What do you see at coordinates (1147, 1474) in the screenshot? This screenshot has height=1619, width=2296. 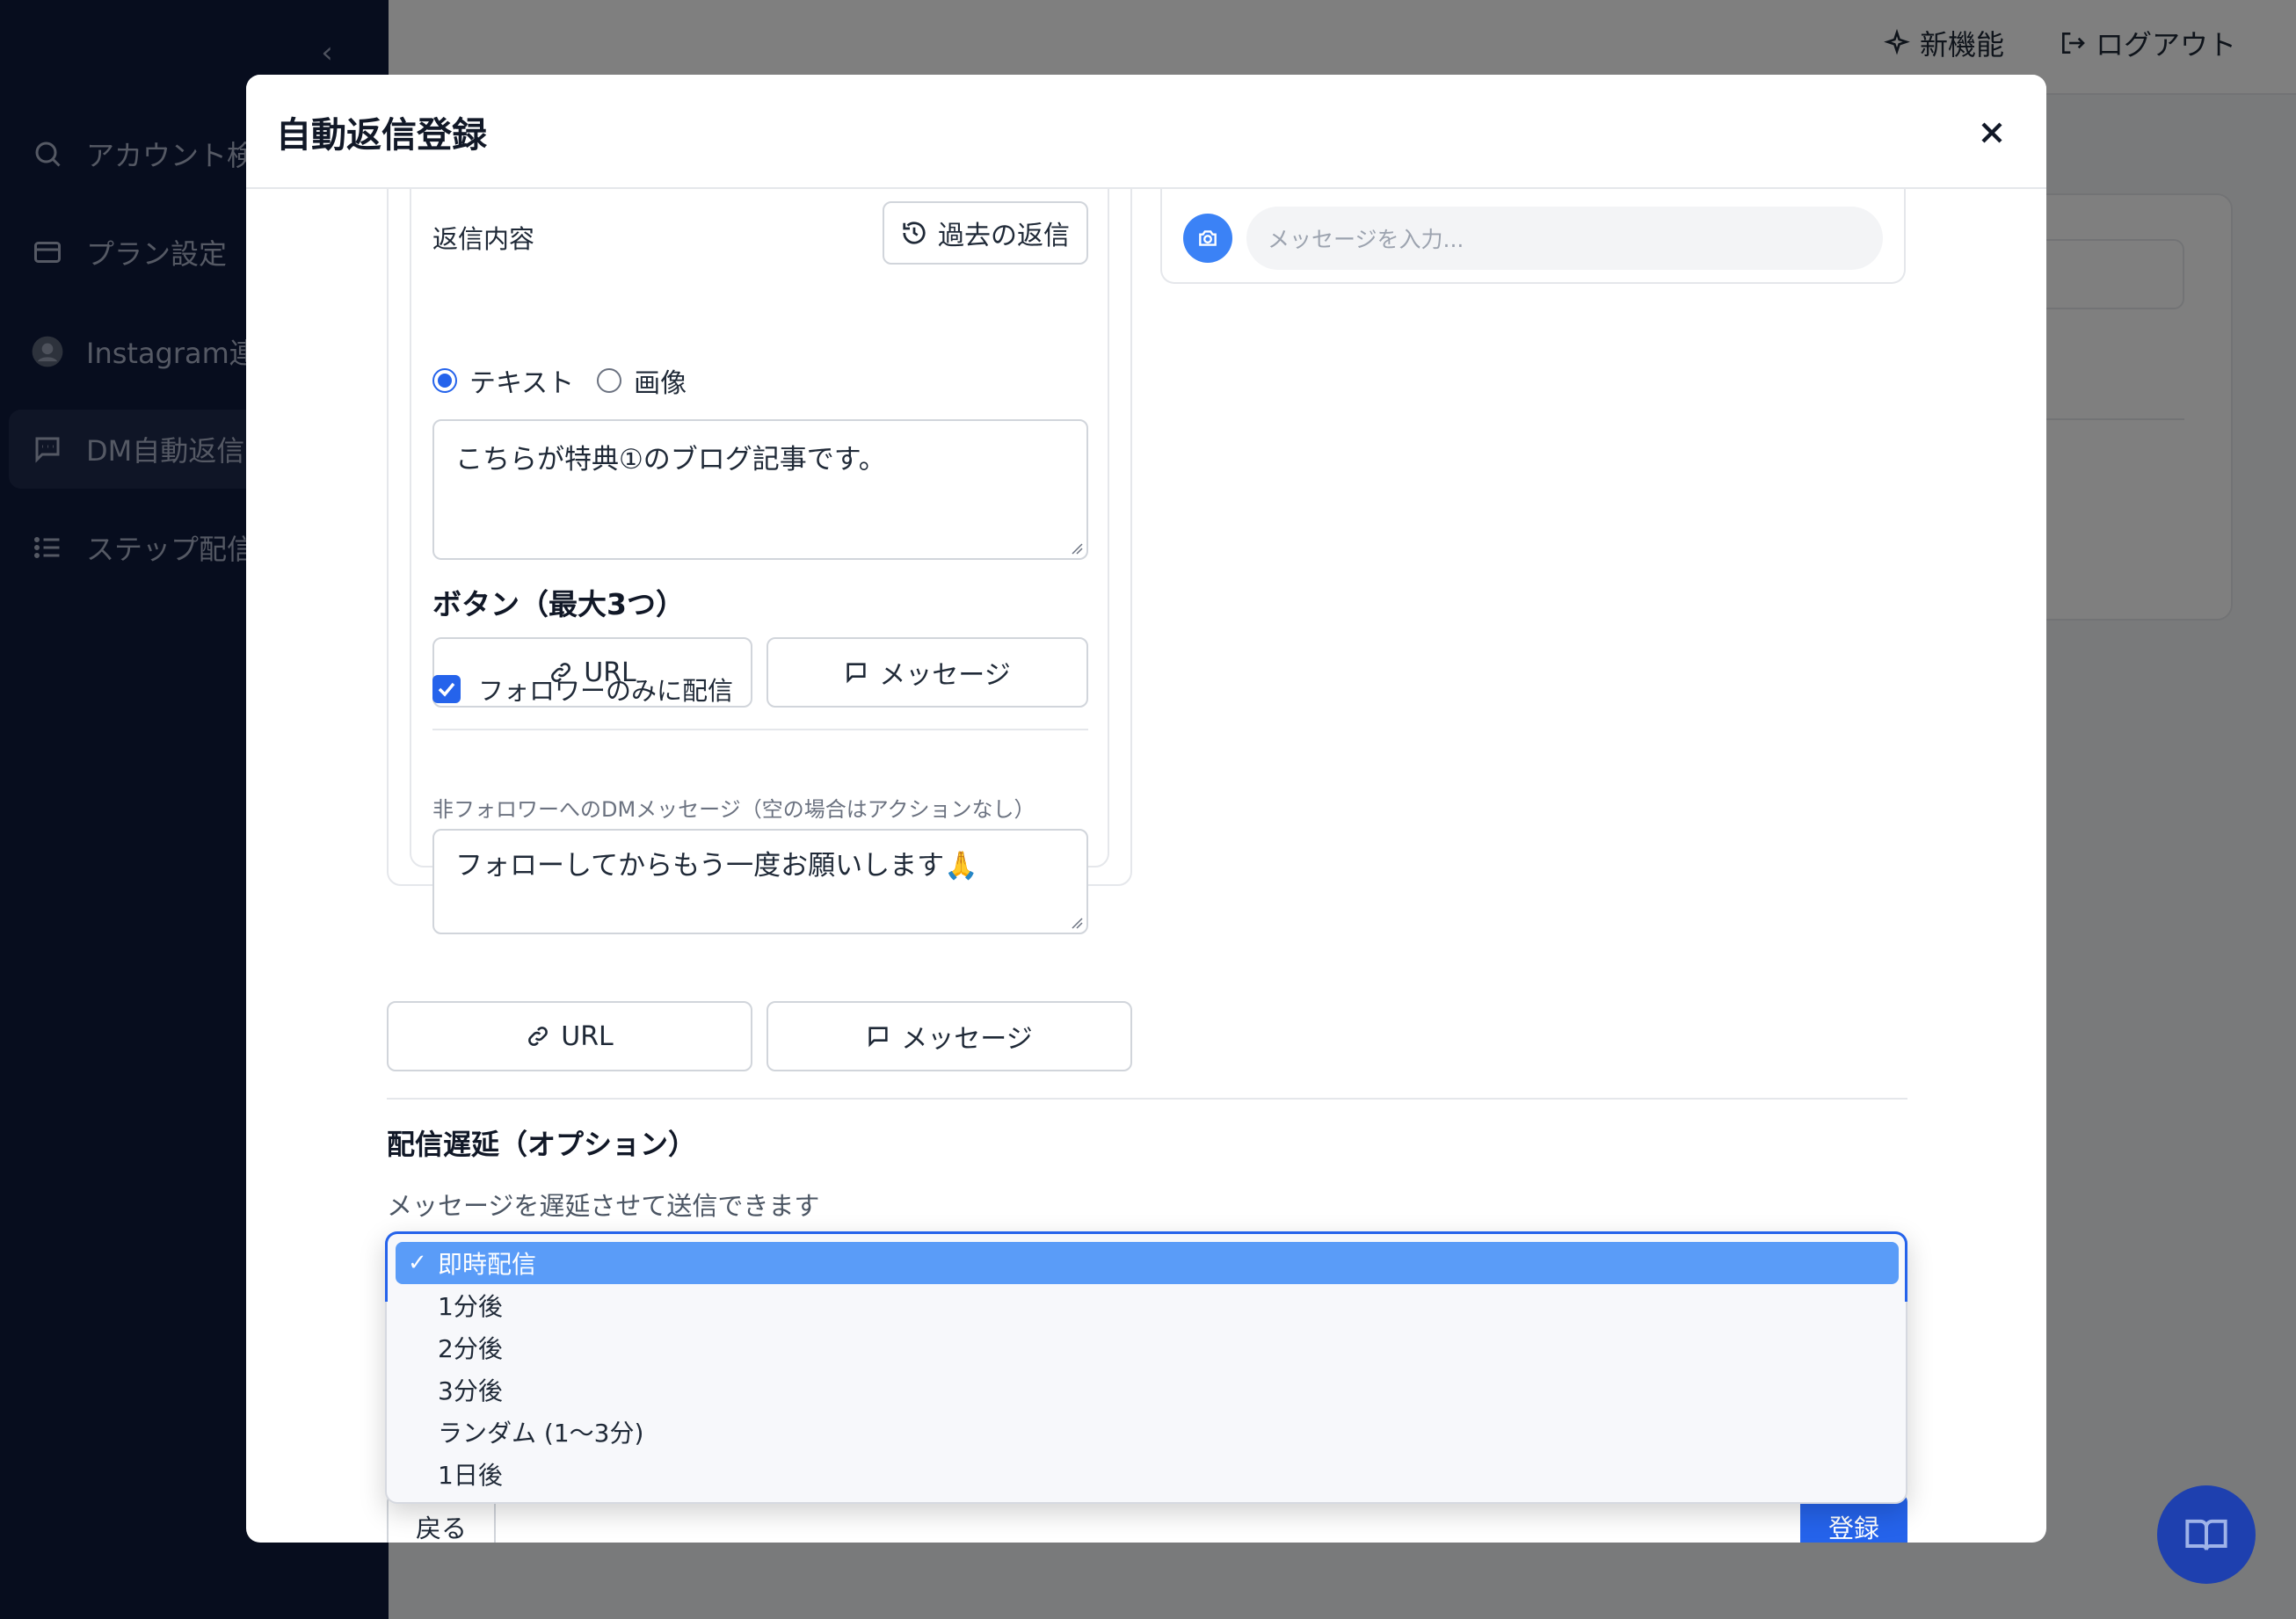 I see `delay-option-1day: 1日後` at bounding box center [1147, 1474].